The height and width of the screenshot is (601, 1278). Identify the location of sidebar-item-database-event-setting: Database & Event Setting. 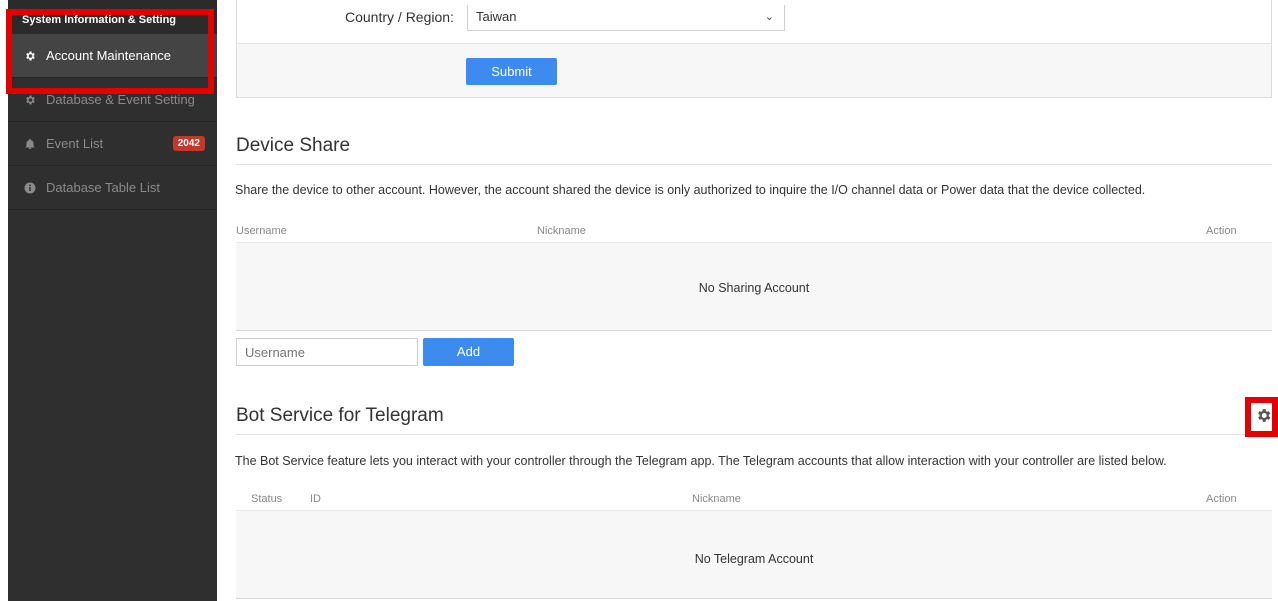
(112, 100).